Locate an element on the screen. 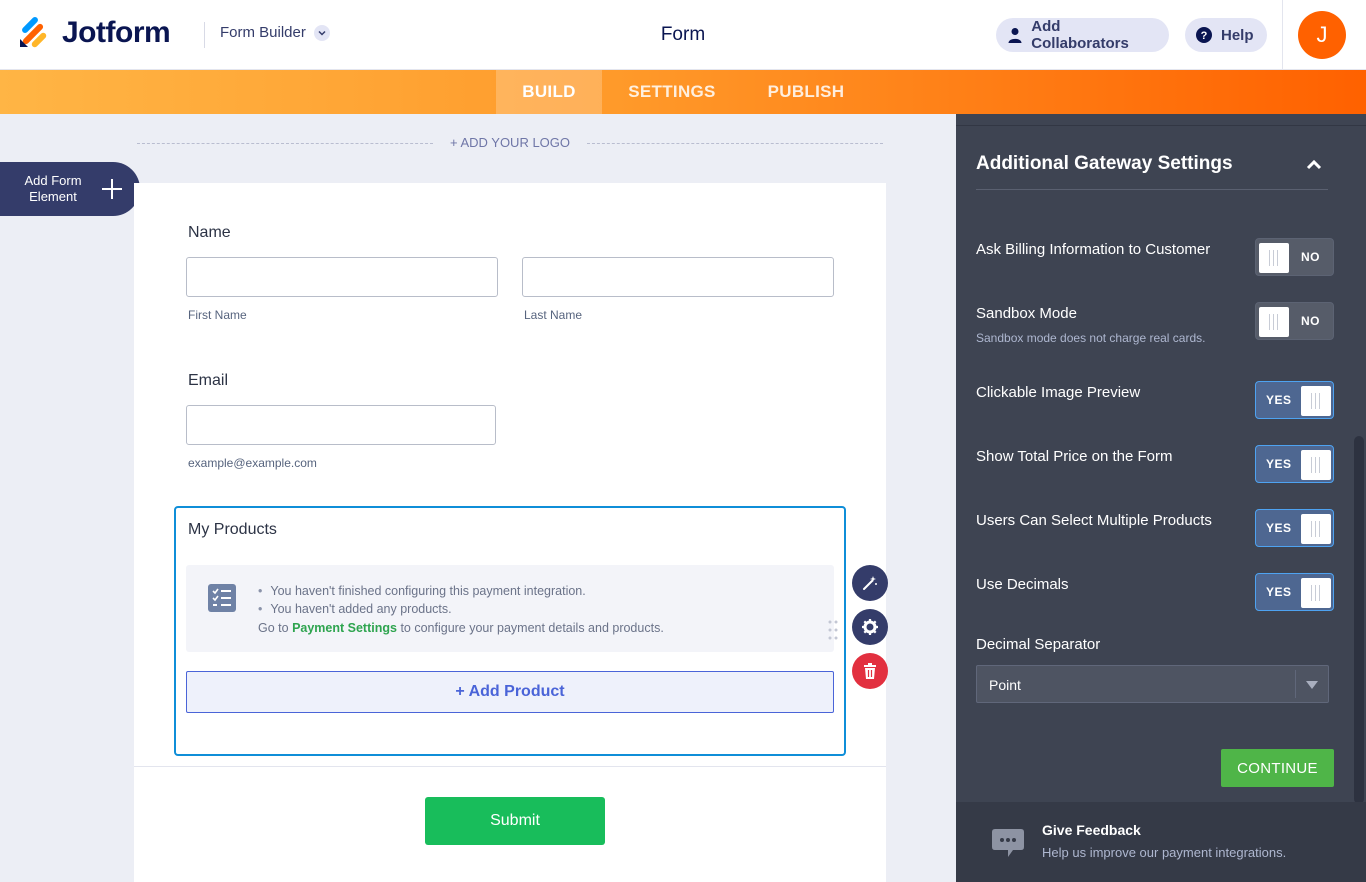  help-button: ? Help is located at coordinates (1226, 35).